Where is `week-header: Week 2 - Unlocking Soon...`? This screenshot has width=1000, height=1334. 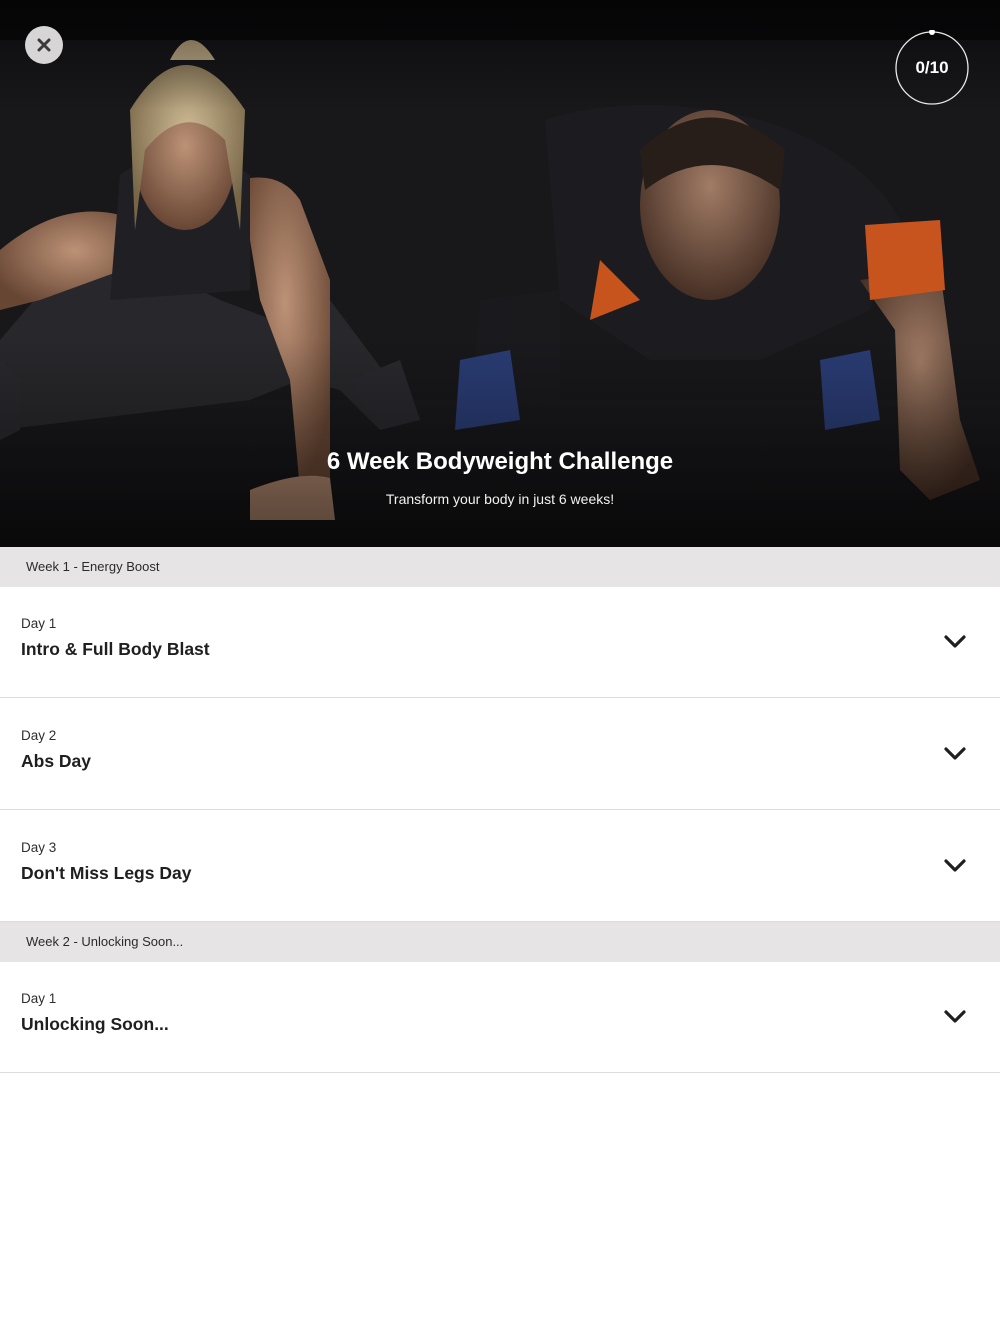 week-header: Week 2 - Unlocking Soon... is located at coordinates (500, 942).